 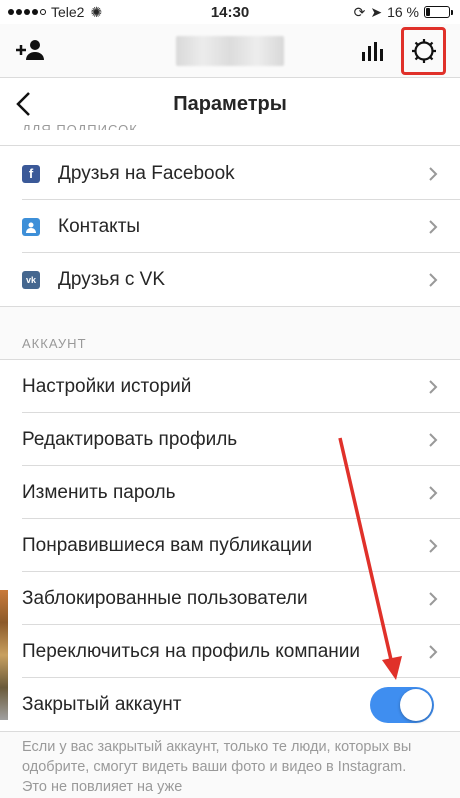 What do you see at coordinates (230, 704) in the screenshot?
I see `private-account-row: Закрытый аккаунт` at bounding box center [230, 704].